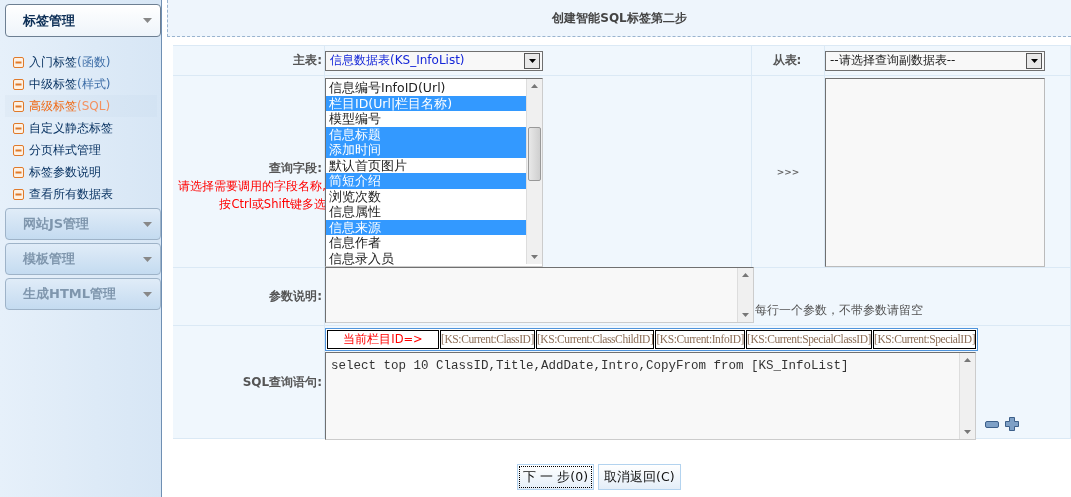 This screenshot has width=1071, height=497. What do you see at coordinates (434, 60) in the screenshot?
I see `table-select: 信息数据表(KS_InfoList)` at bounding box center [434, 60].